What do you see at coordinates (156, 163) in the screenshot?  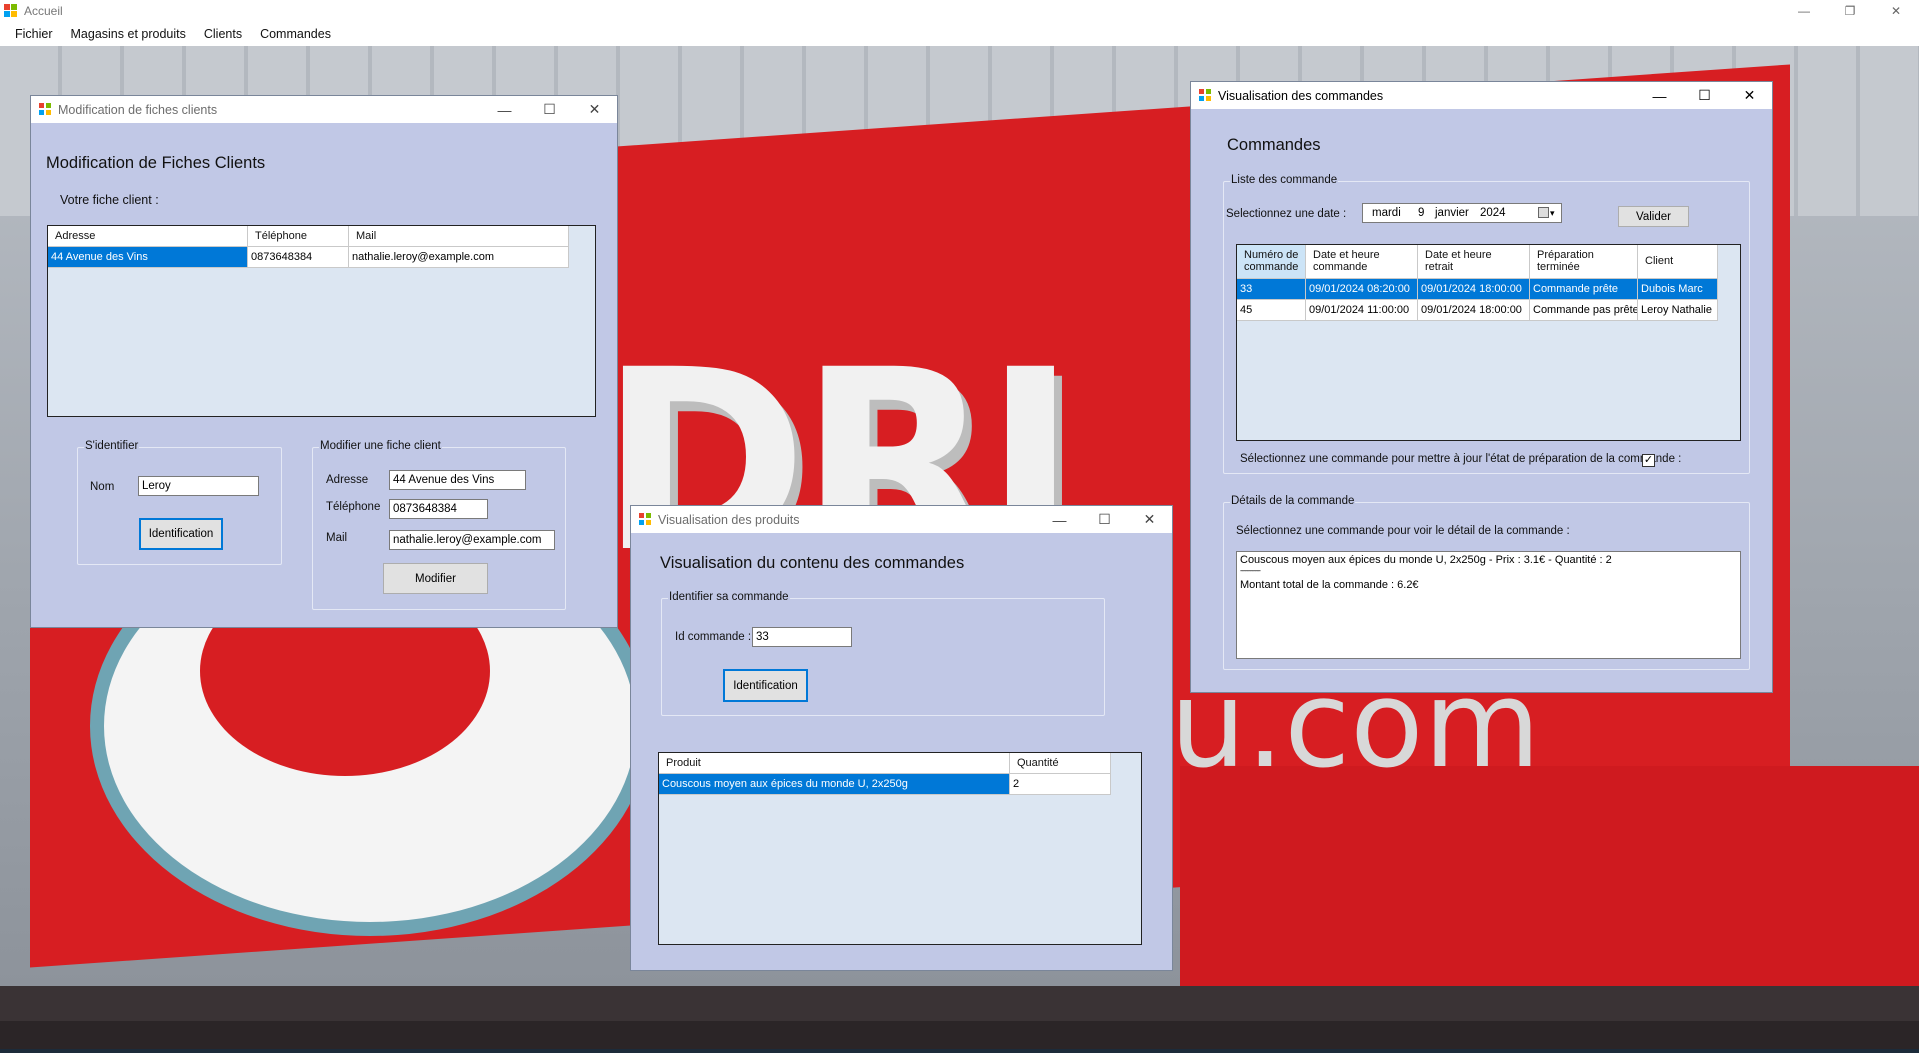 I see `page-title: Modification de Fiches Clients` at bounding box center [156, 163].